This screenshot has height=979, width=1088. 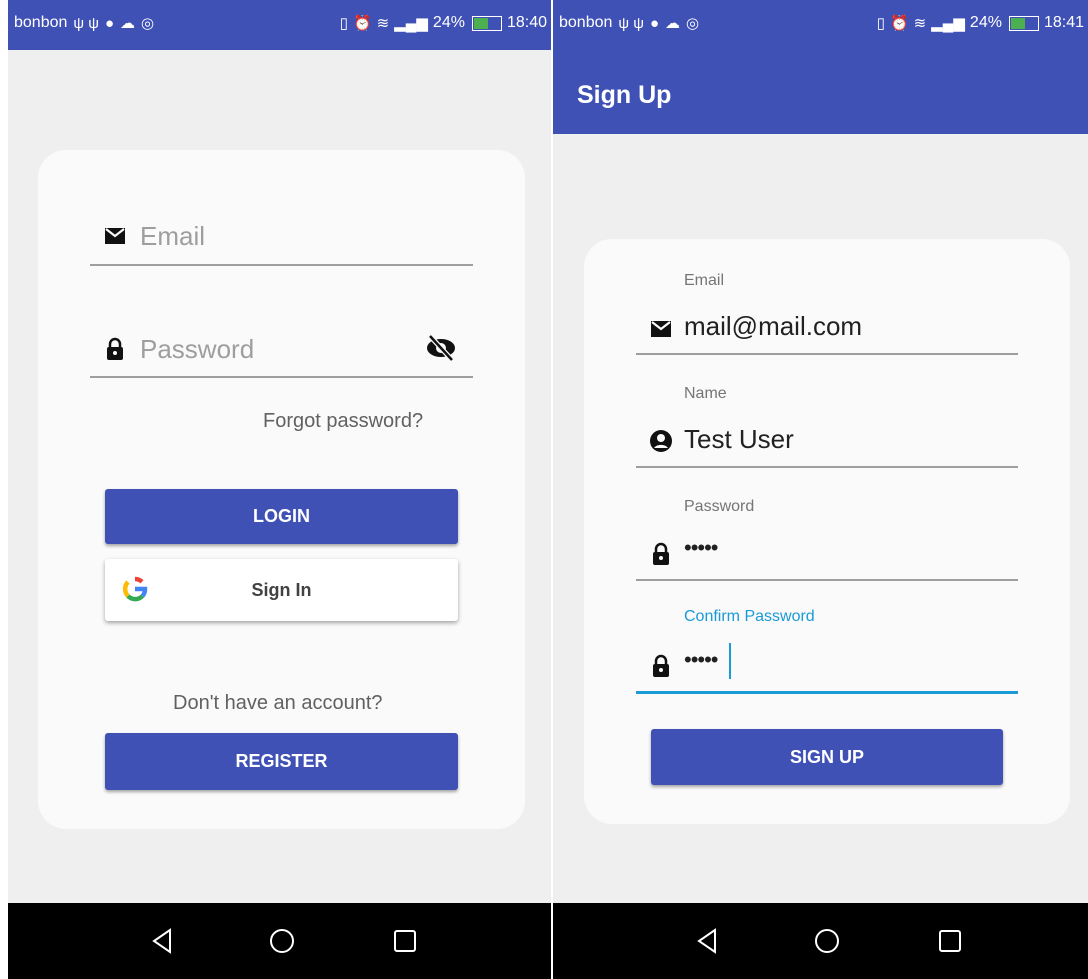 I want to click on clock: 18:40, so click(x=526, y=22).